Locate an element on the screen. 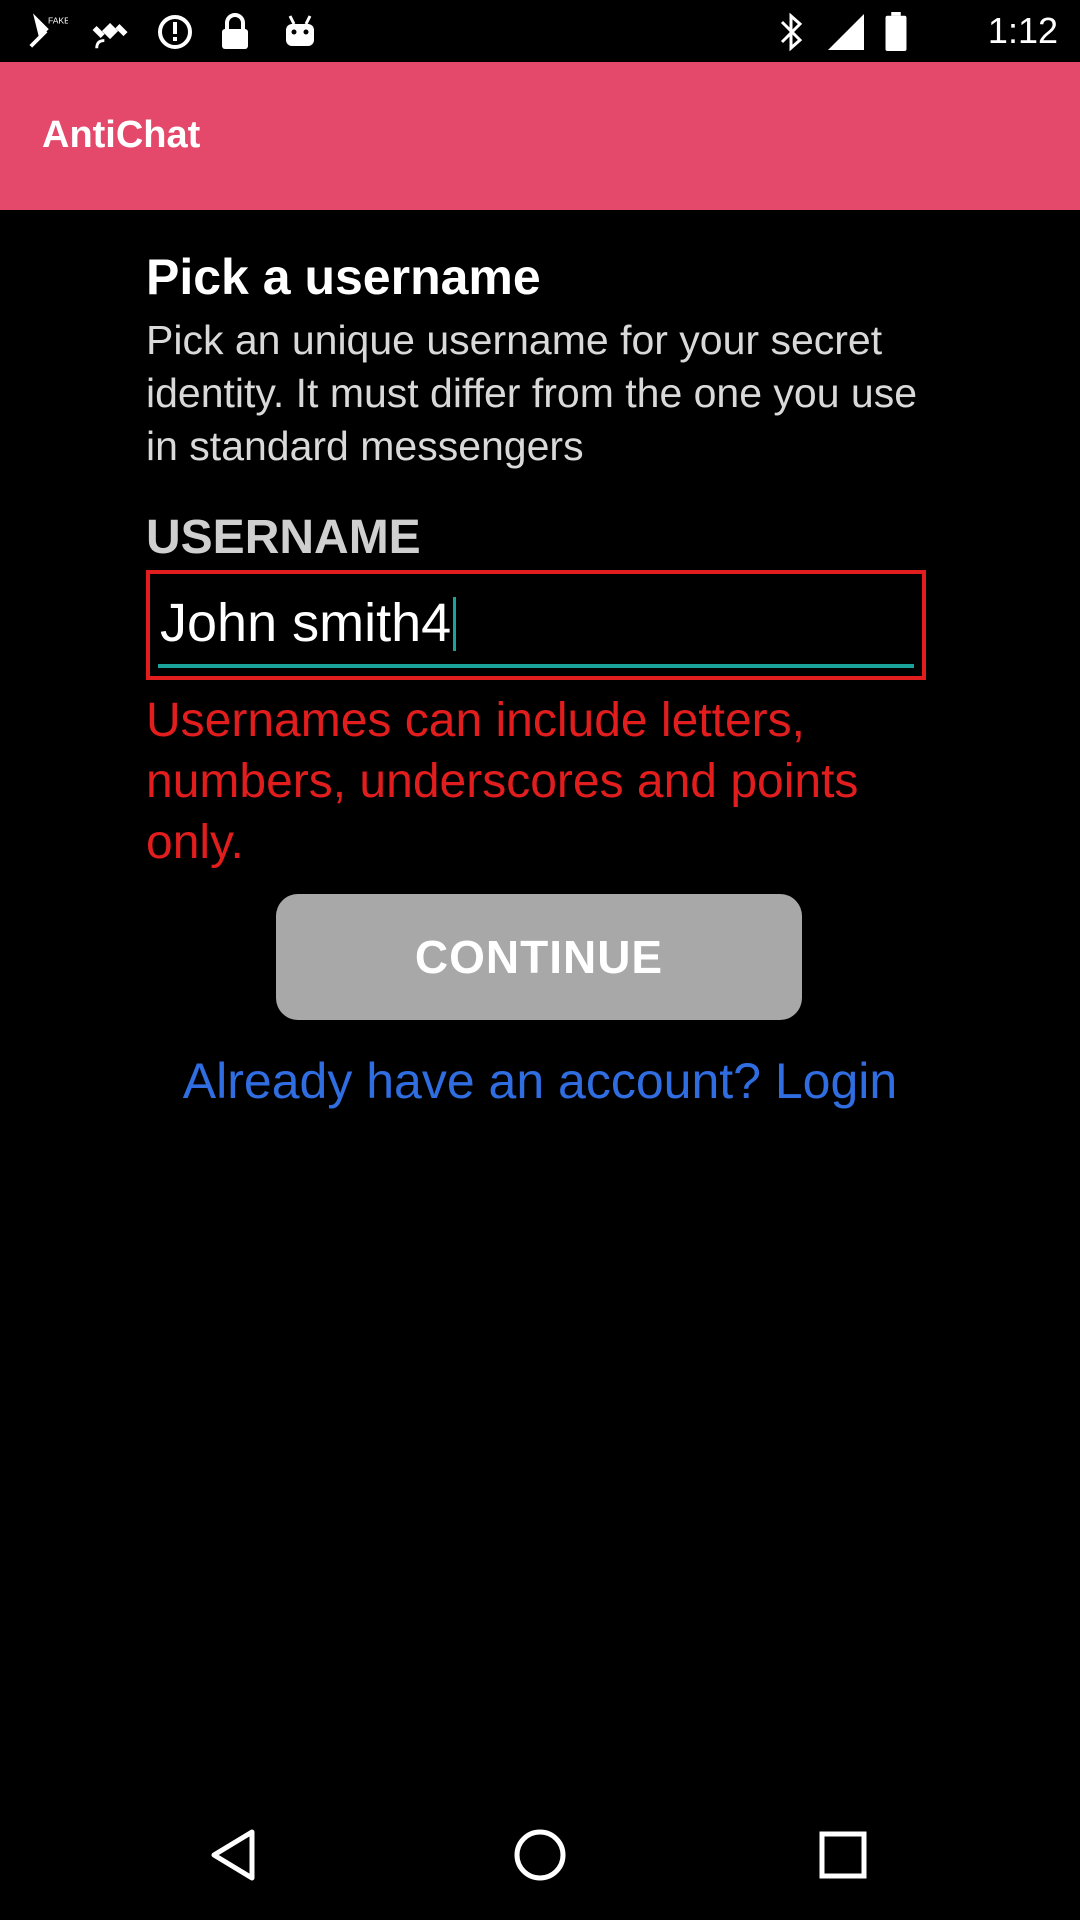 This screenshot has width=1080, height=1920. page-title: Pick a username is located at coordinates (343, 277).